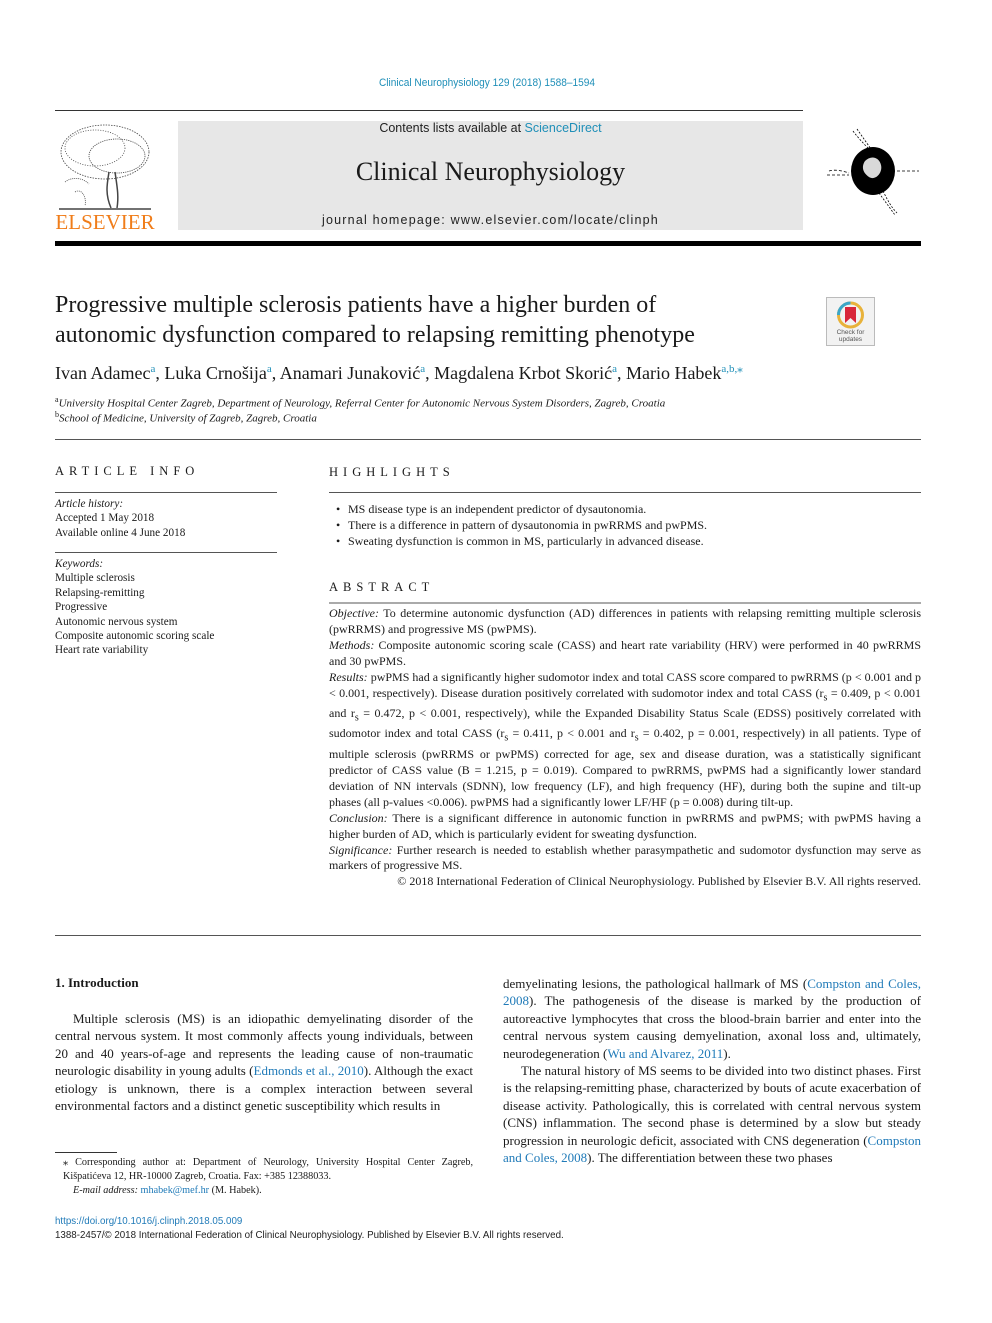 The image size is (992, 1323). What do you see at coordinates (81, 607) in the screenshot?
I see `keyword: Progressive` at bounding box center [81, 607].